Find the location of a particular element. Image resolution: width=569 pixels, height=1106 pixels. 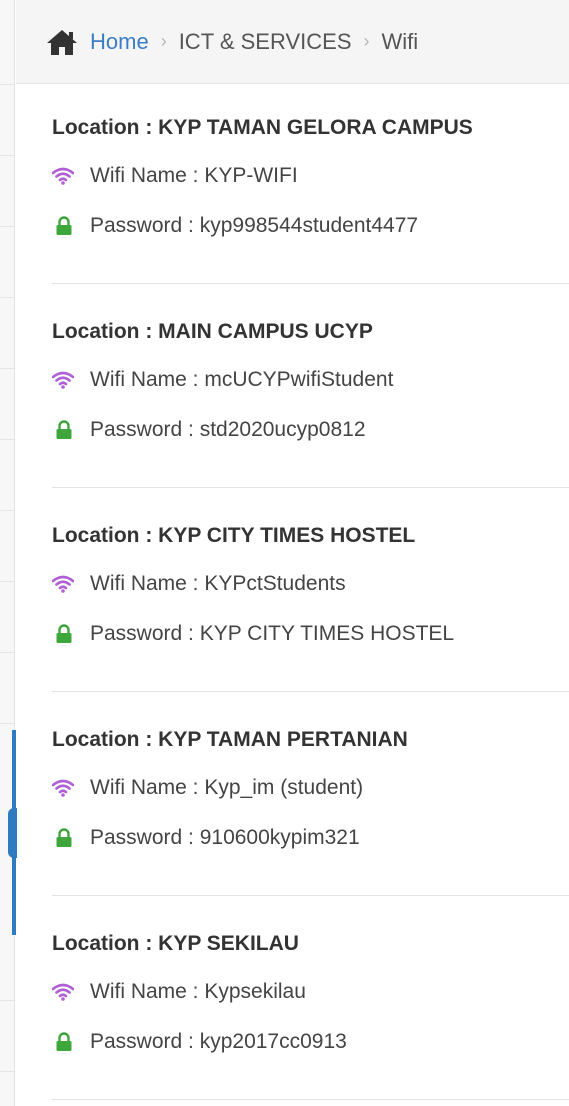

breadcrumb-current-page: Wifi is located at coordinates (400, 41).